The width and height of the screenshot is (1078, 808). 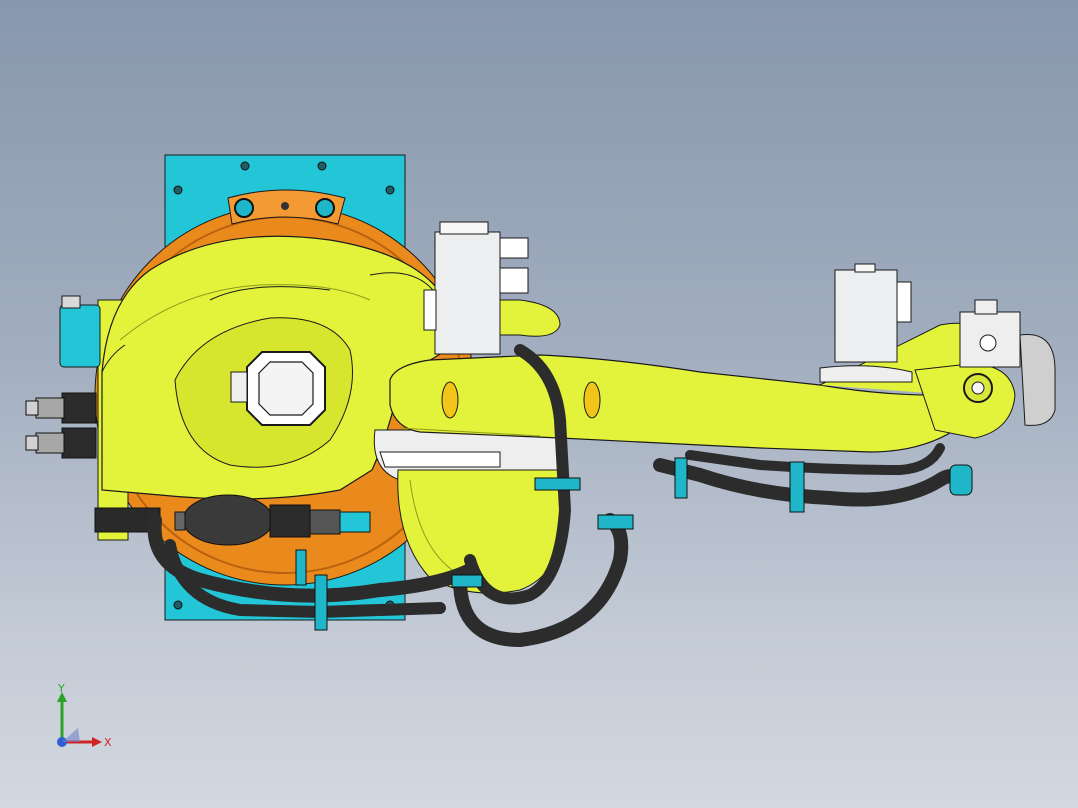 What do you see at coordinates (68, 737) in the screenshot?
I see `z-axis-dot-icon` at bounding box center [68, 737].